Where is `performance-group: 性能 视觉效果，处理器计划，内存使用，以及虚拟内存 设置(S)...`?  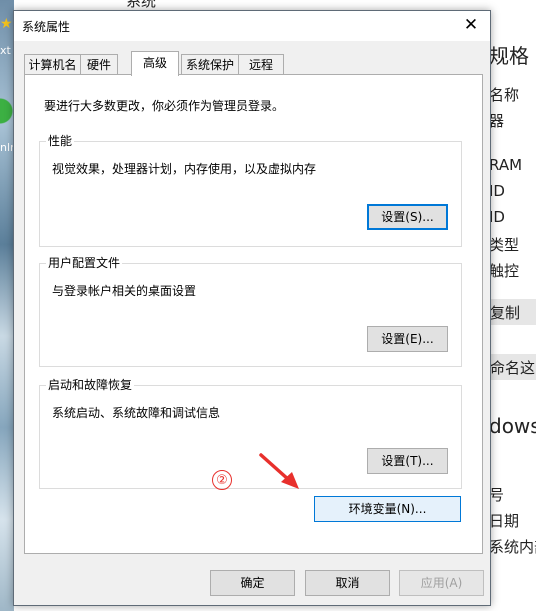 performance-group: 性能 视觉效果，处理器计划，内存使用，以及虚拟内存 设置(S)... is located at coordinates (250, 190).